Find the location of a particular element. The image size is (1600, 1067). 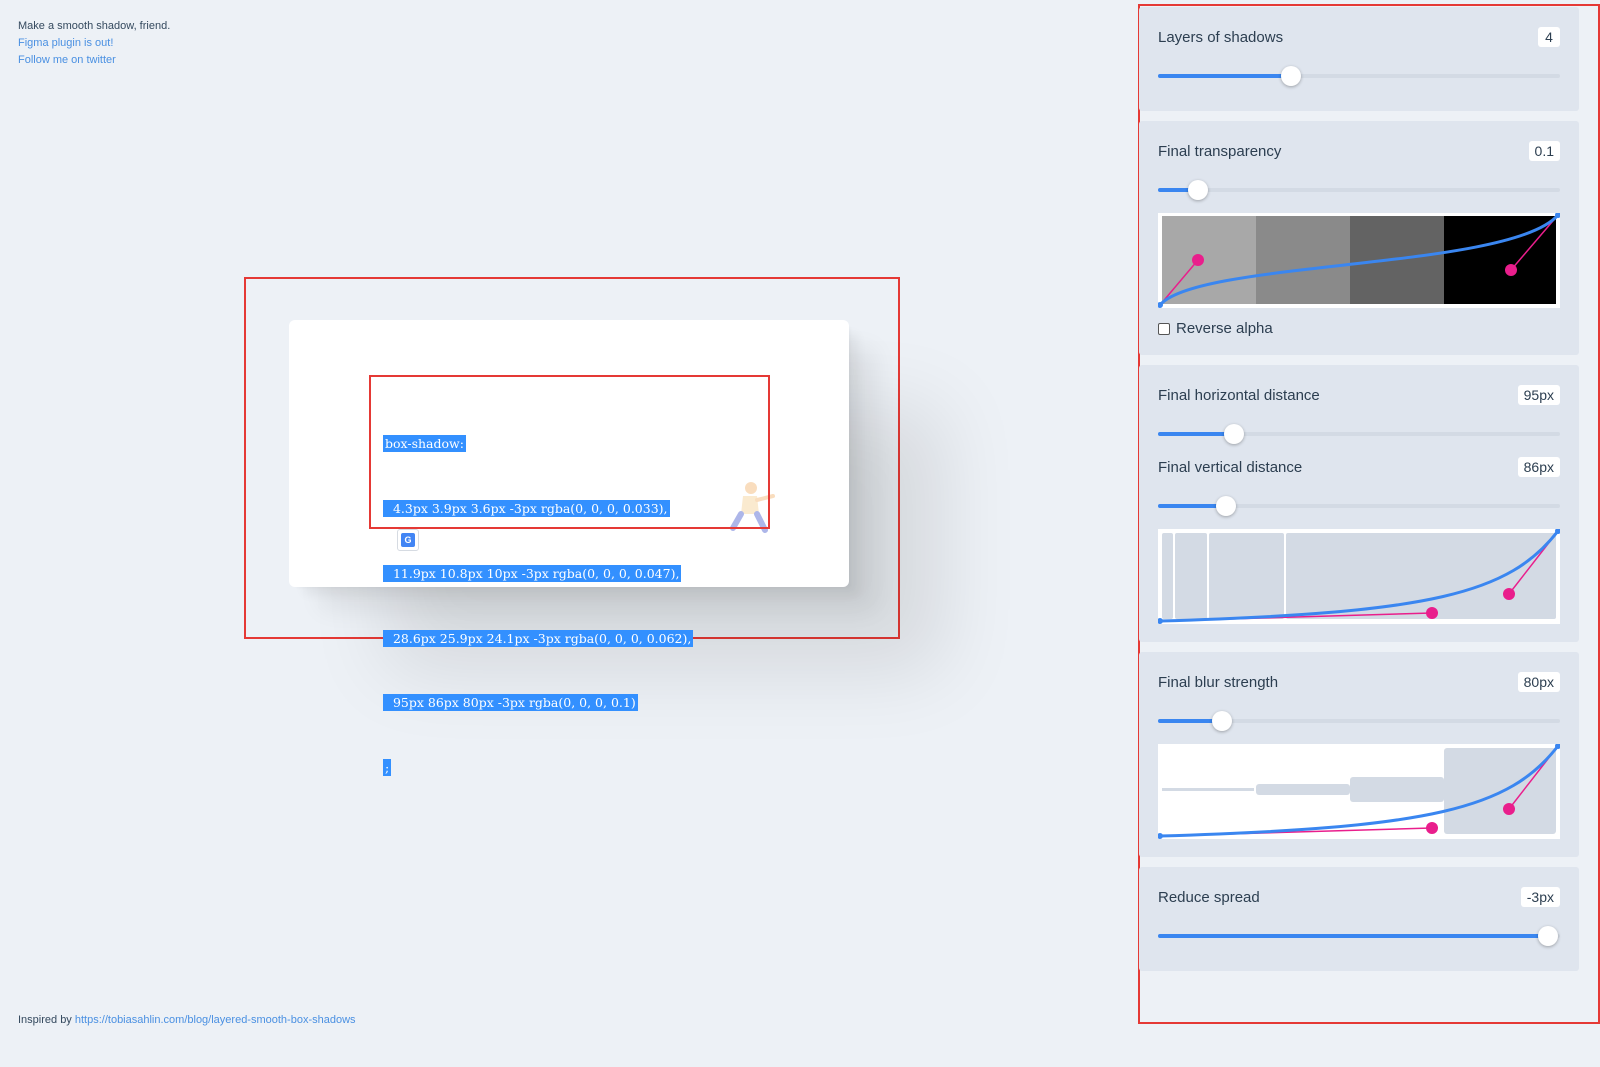

spread-label: Reduce spread is located at coordinates (1209, 897).